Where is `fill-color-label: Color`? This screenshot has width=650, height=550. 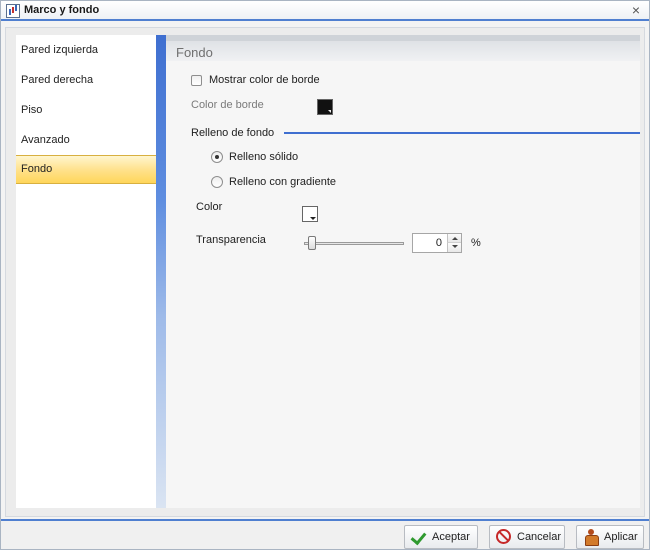 fill-color-label: Color is located at coordinates (209, 207).